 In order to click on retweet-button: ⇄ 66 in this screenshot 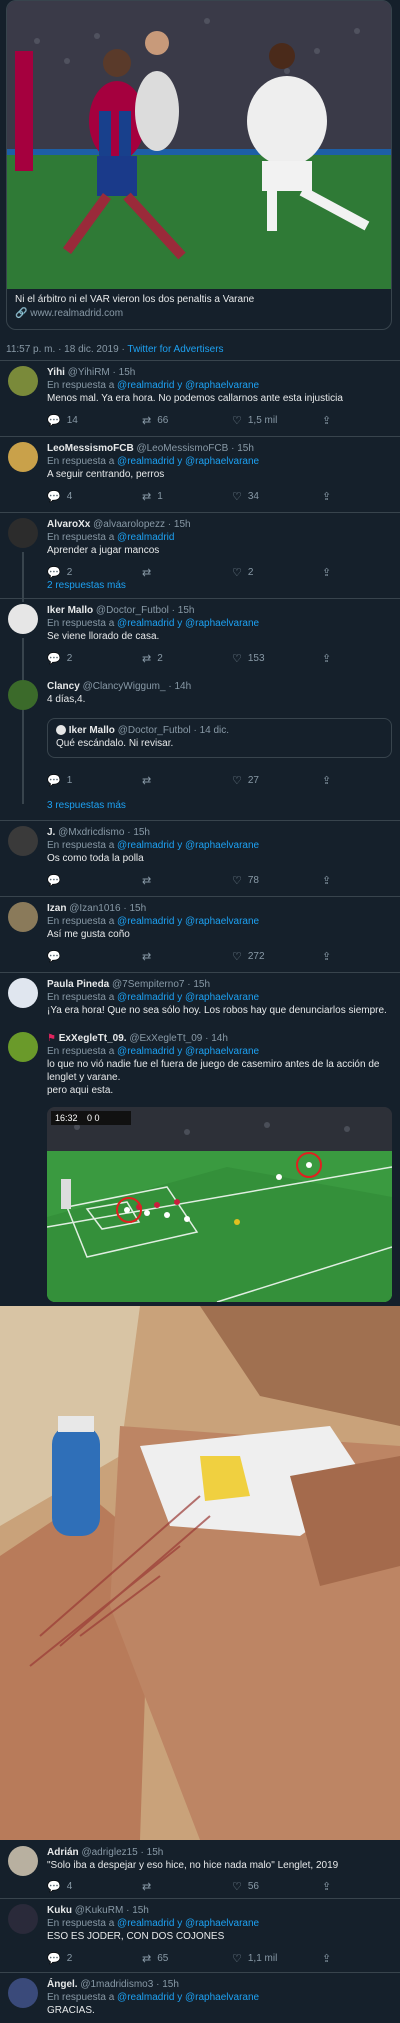, I will do `click(155, 420)`.